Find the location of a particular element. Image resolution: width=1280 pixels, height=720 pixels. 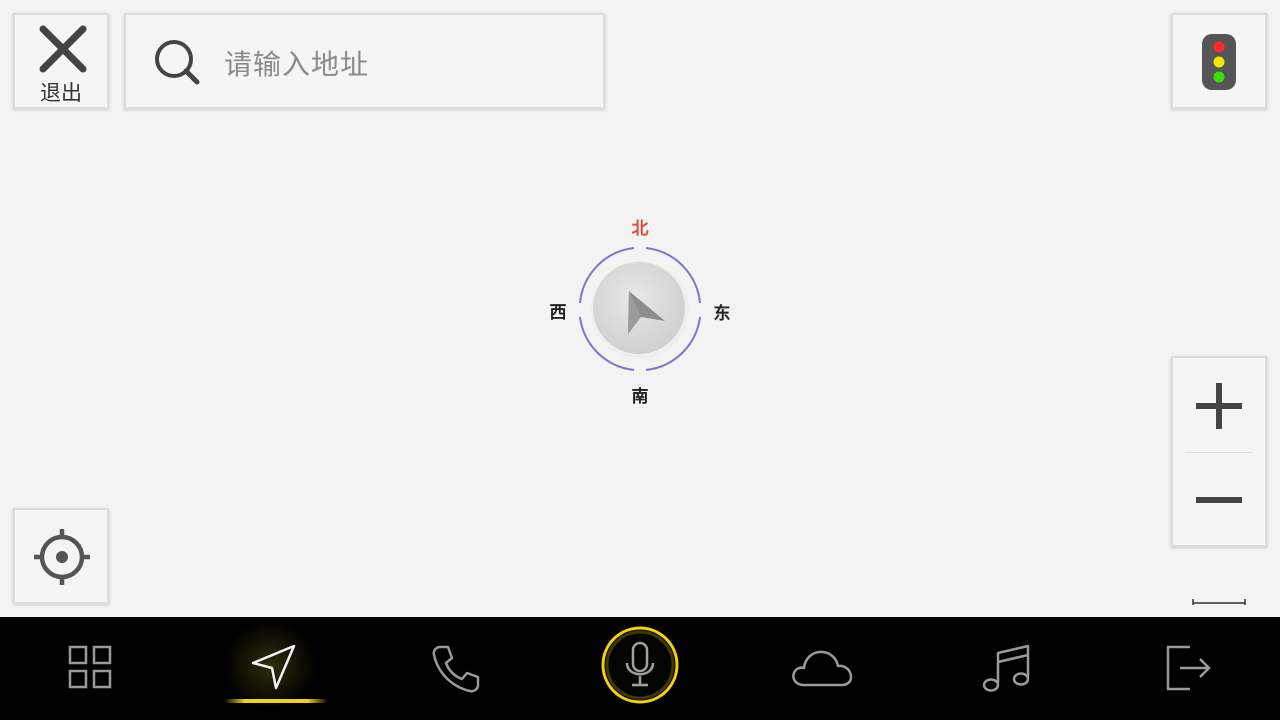

nav-phone-button is located at coordinates (456, 668).